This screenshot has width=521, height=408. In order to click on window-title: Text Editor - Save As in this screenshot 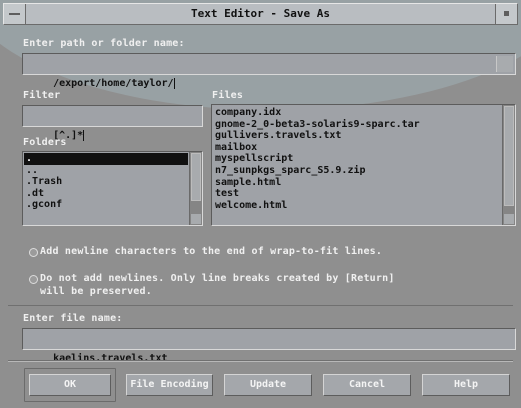, I will do `click(260, 13)`.